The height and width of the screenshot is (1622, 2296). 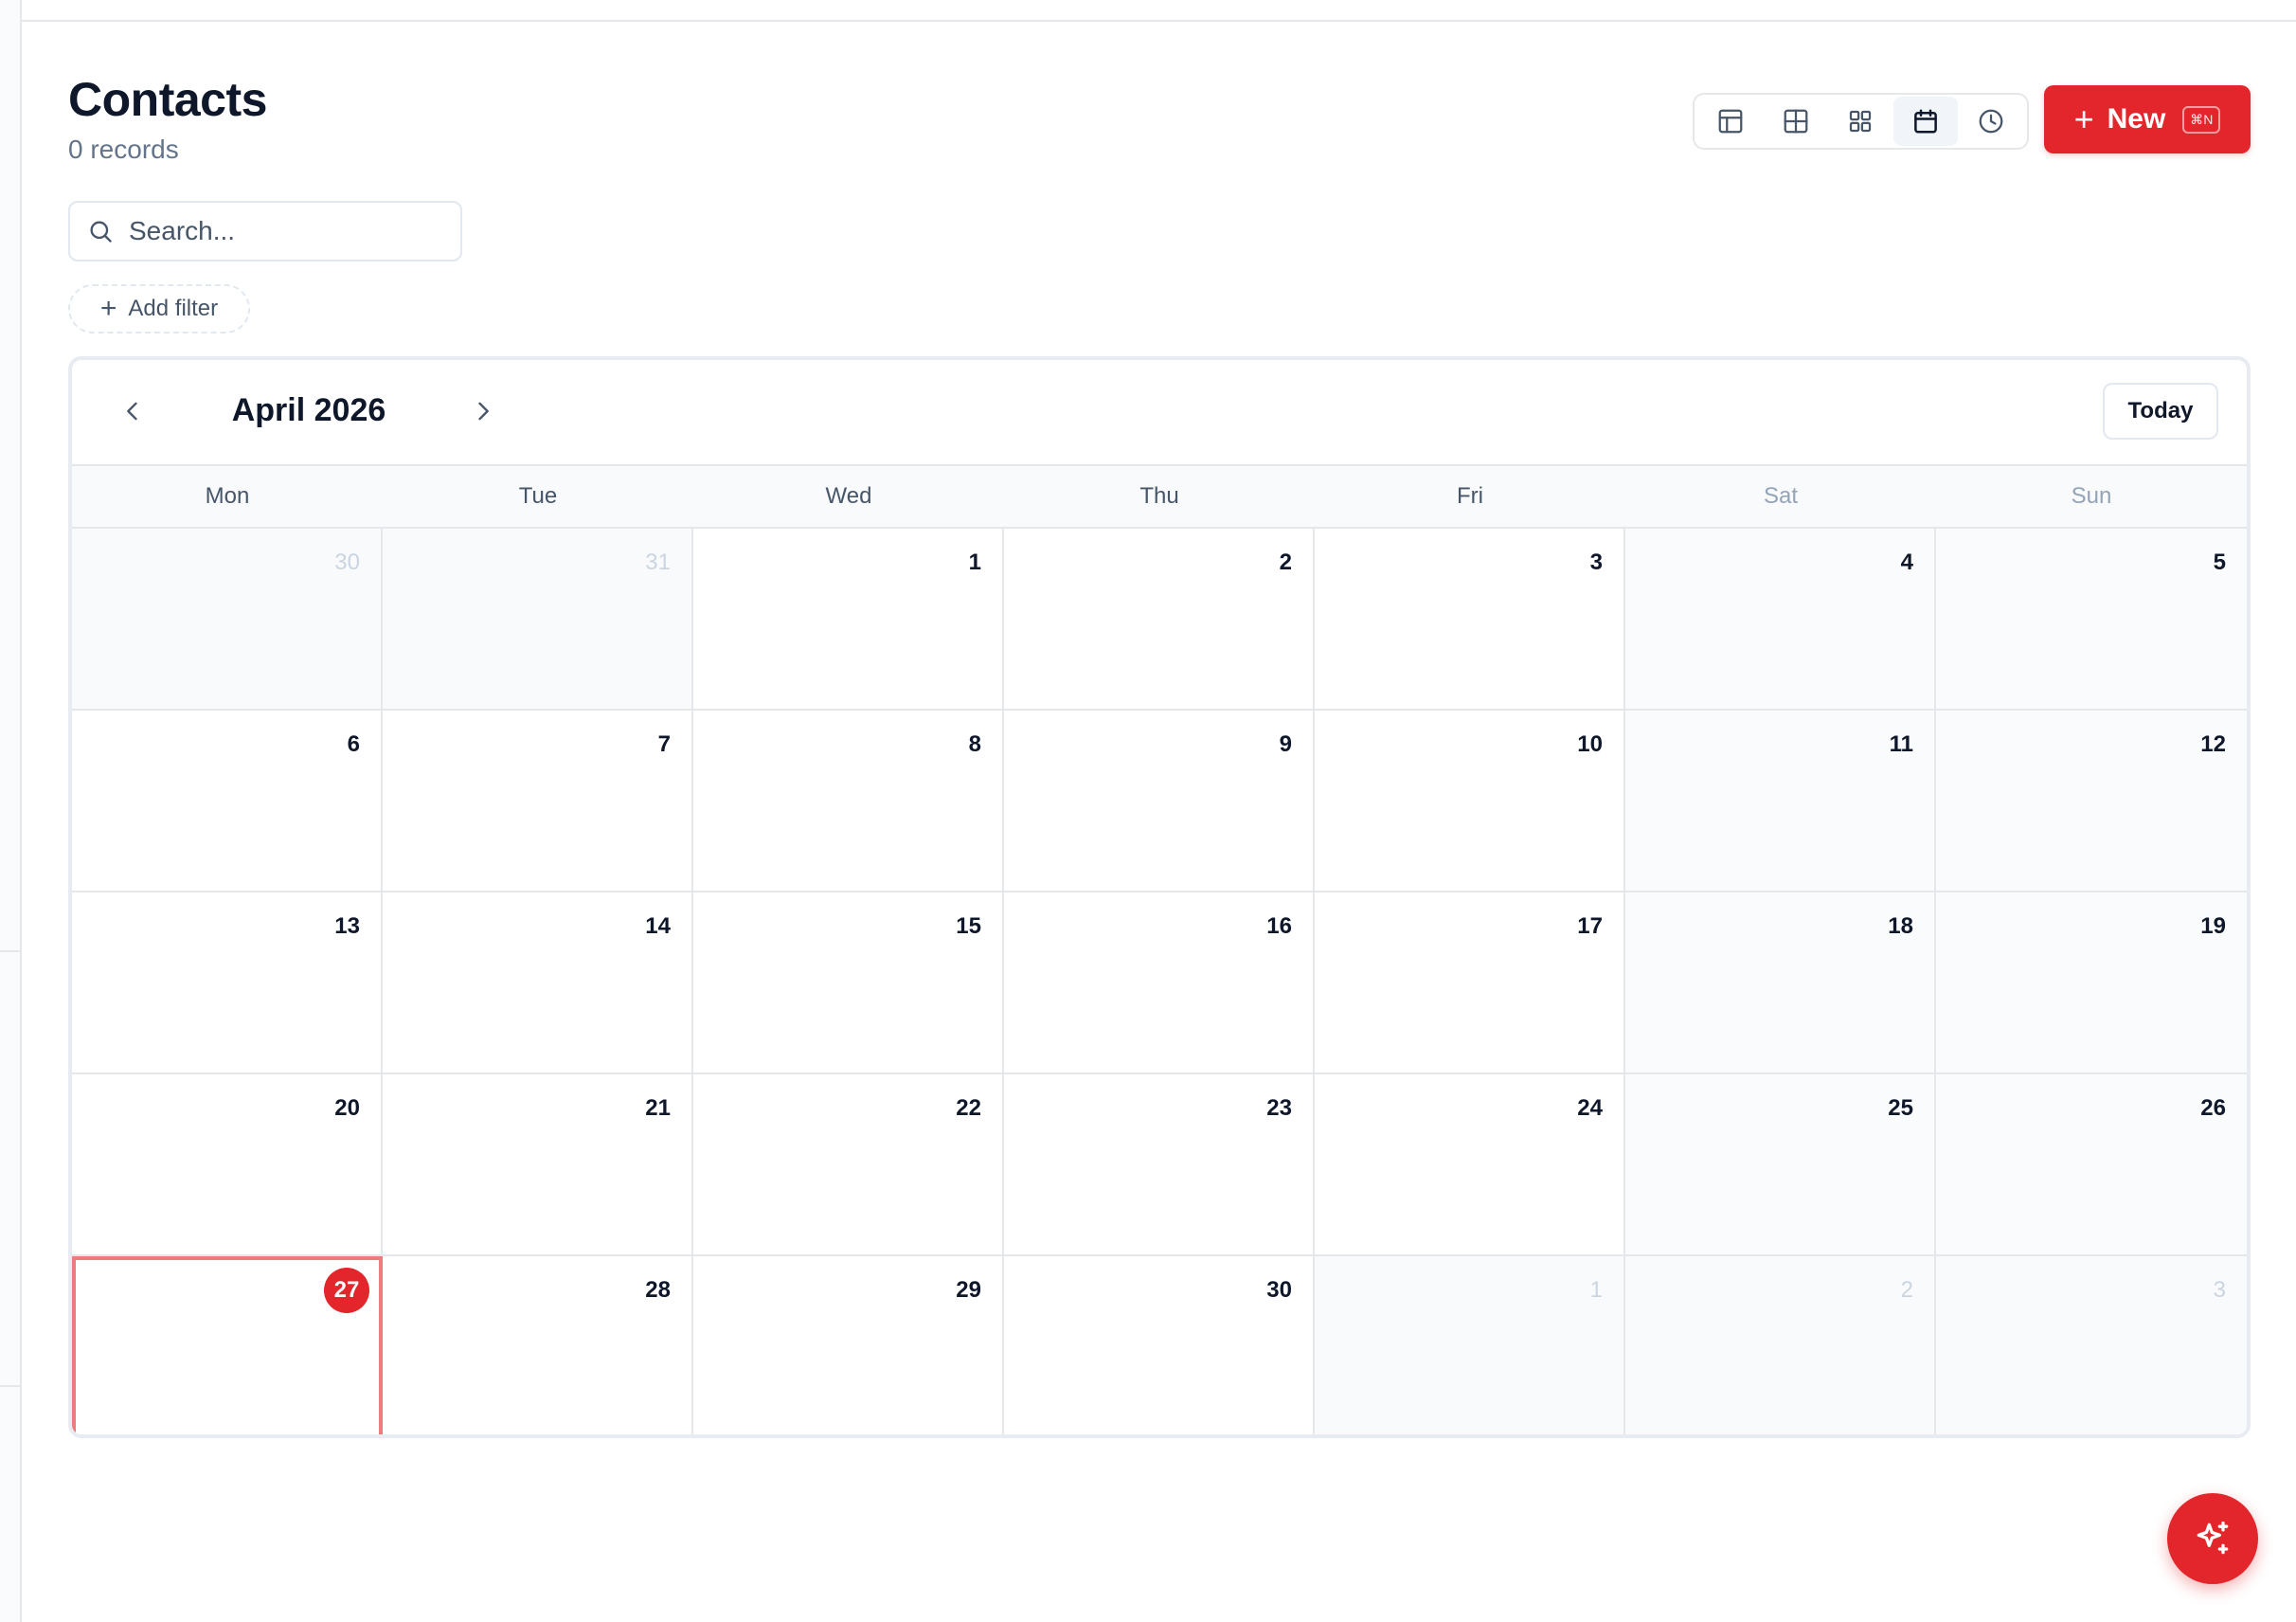 I want to click on day-number: 25, so click(x=1900, y=1108).